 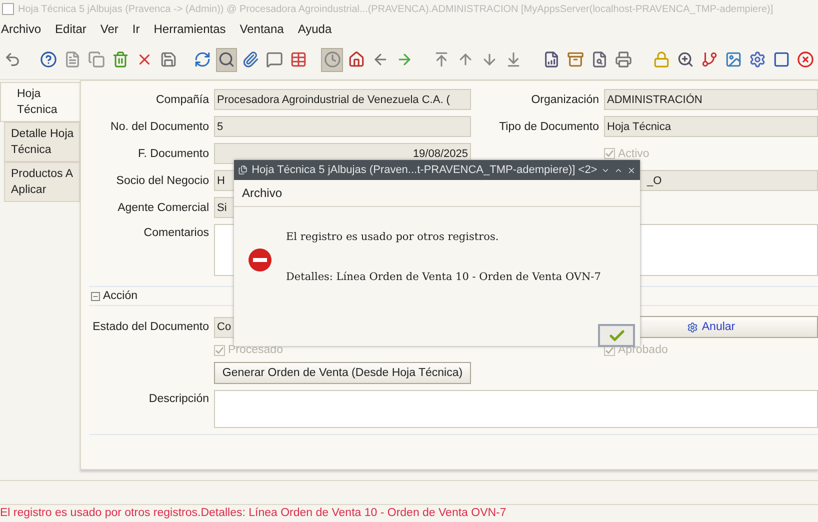 What do you see at coordinates (260, 260) in the screenshot?
I see `error-icon` at bounding box center [260, 260].